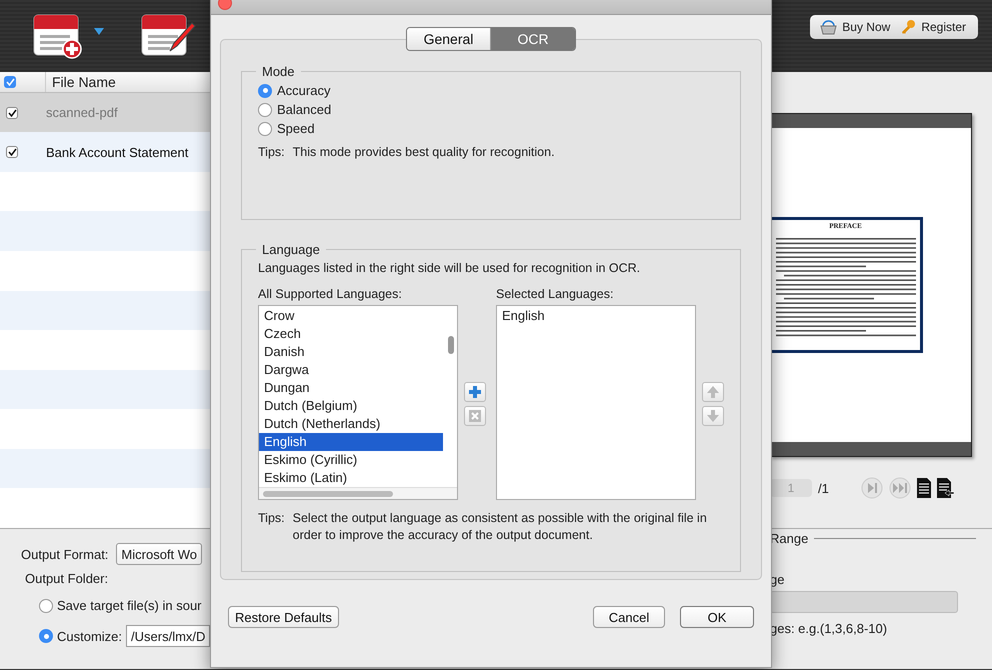  What do you see at coordinates (945, 488) in the screenshot?
I see `document-export-icon` at bounding box center [945, 488].